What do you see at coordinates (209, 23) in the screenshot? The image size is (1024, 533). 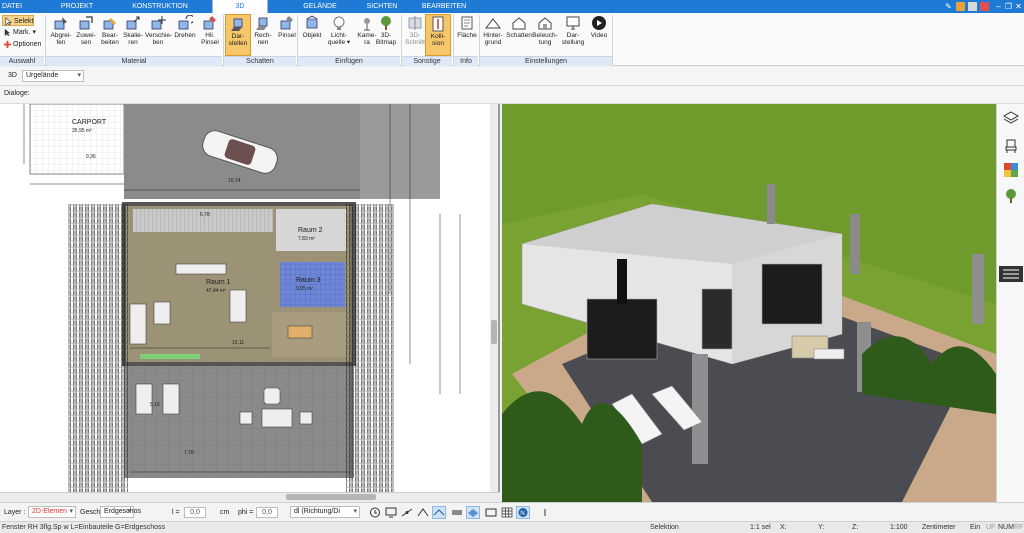 I see `brush-icon` at bounding box center [209, 23].